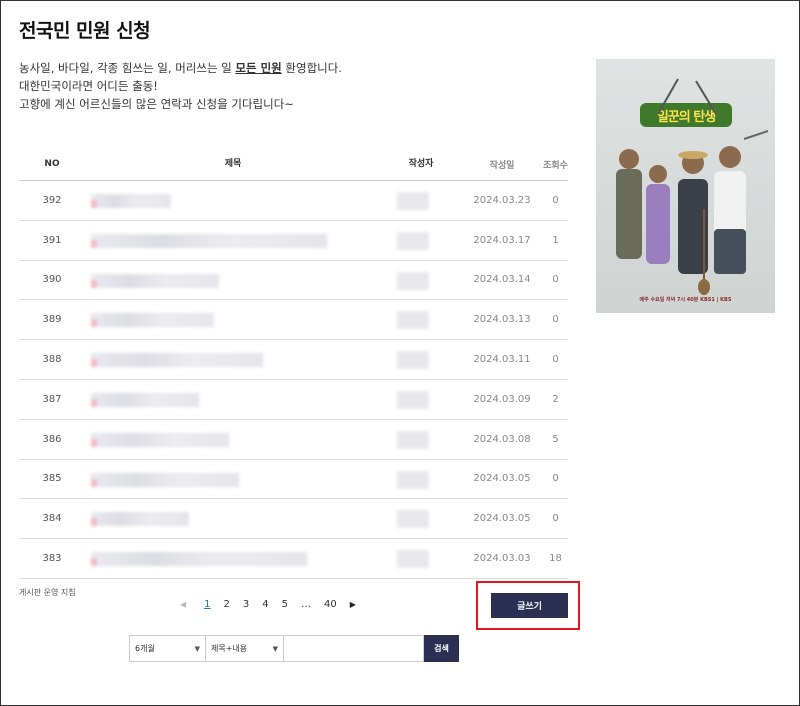 The height and width of the screenshot is (706, 800). What do you see at coordinates (52, 360) in the screenshot?
I see `row-no: 388` at bounding box center [52, 360].